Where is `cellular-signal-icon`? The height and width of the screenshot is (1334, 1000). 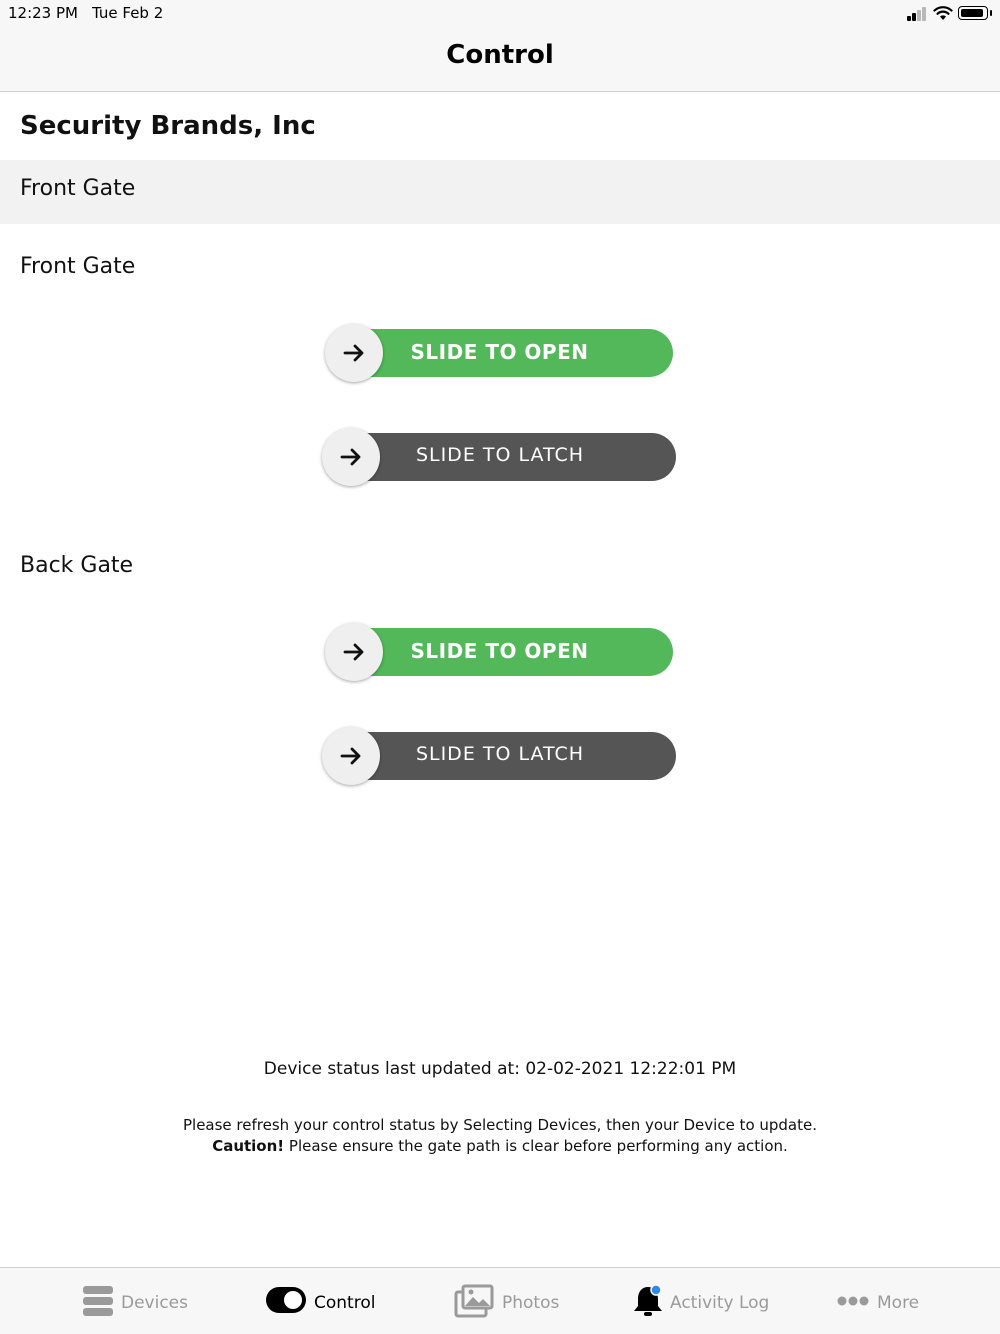
cellular-signal-icon is located at coordinates (919, 14).